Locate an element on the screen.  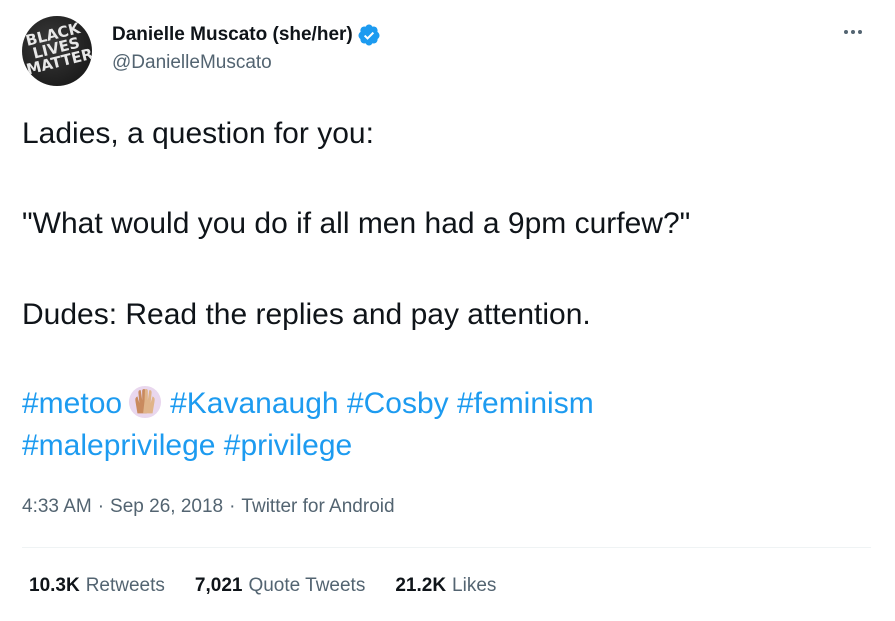
hashtag-feminism: #feminism is located at coordinates (525, 403).